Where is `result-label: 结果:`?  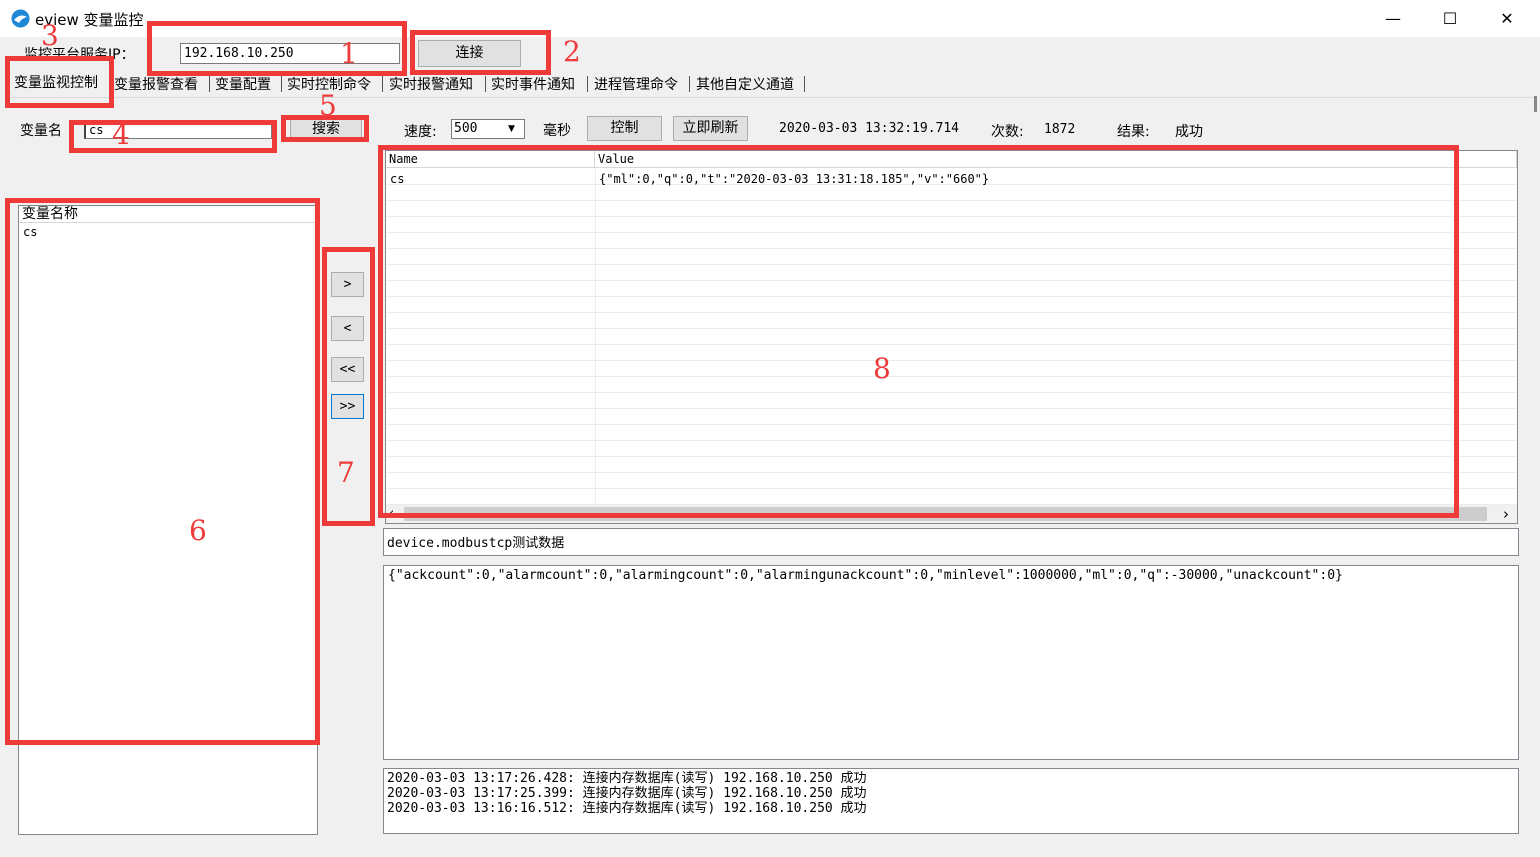
result-label: 结果: is located at coordinates (1133, 132).